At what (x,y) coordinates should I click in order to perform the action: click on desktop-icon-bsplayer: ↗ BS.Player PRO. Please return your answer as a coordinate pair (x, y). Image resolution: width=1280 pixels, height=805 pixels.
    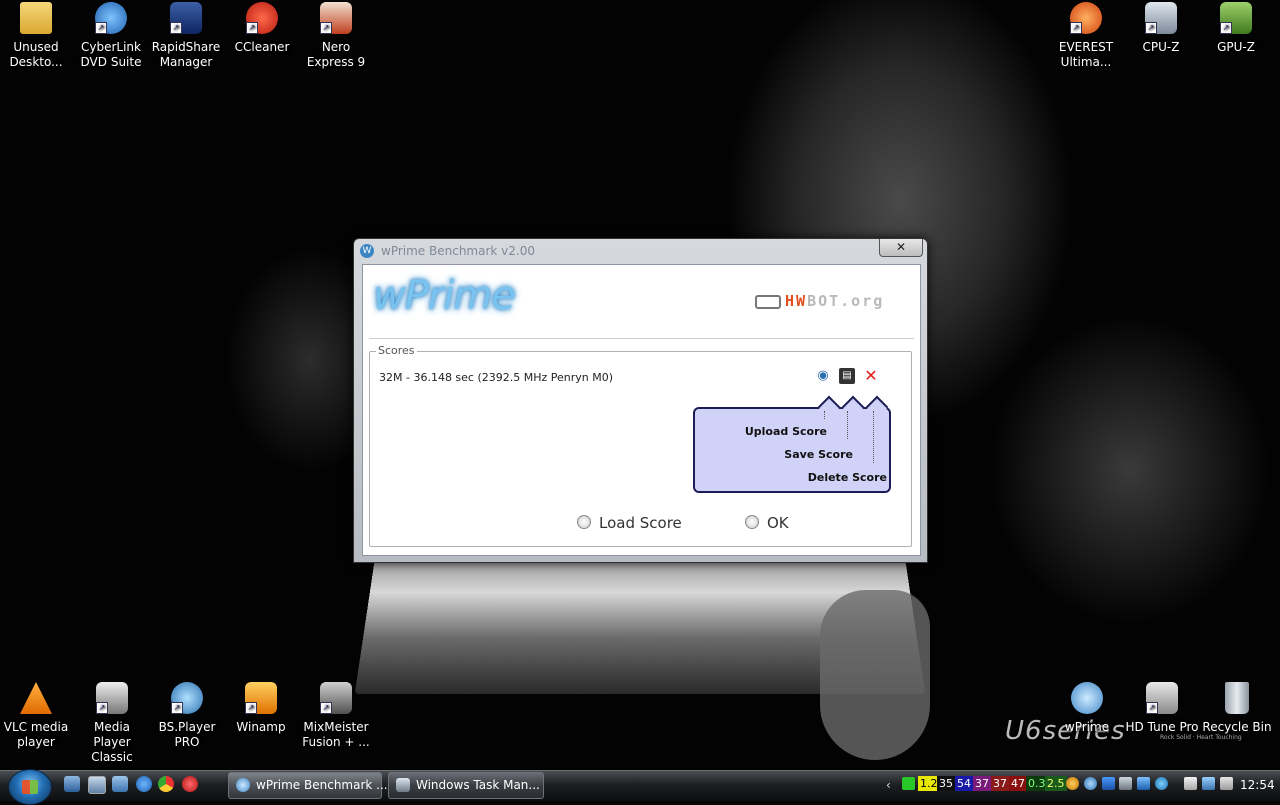
    Looking at the image, I should click on (187, 716).